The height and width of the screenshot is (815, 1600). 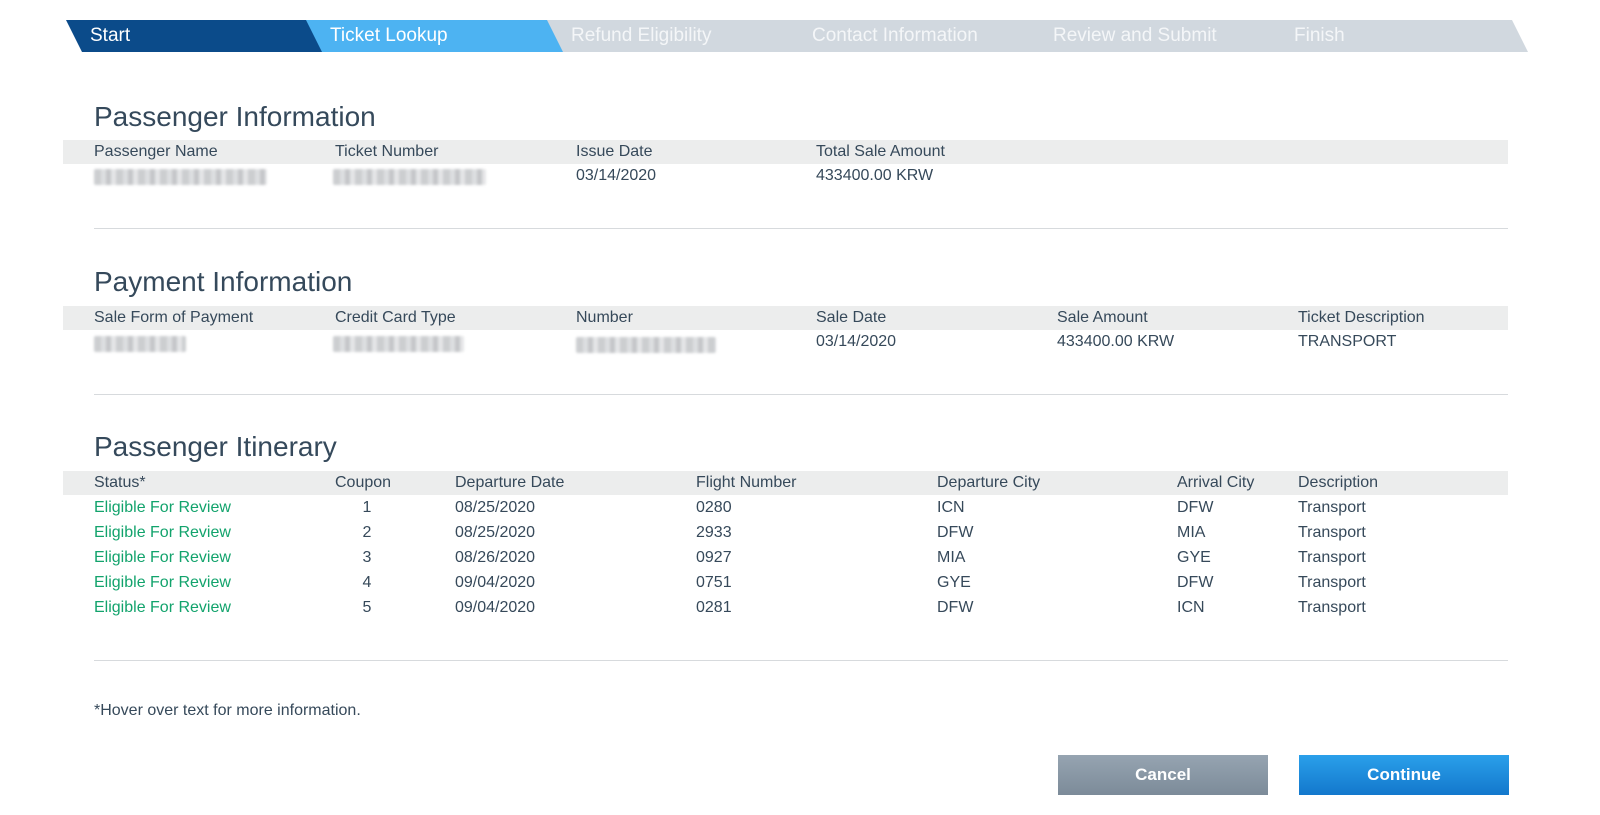 What do you see at coordinates (174, 317) in the screenshot?
I see `col-sale-form-of-payment: Sale Form of Payment` at bounding box center [174, 317].